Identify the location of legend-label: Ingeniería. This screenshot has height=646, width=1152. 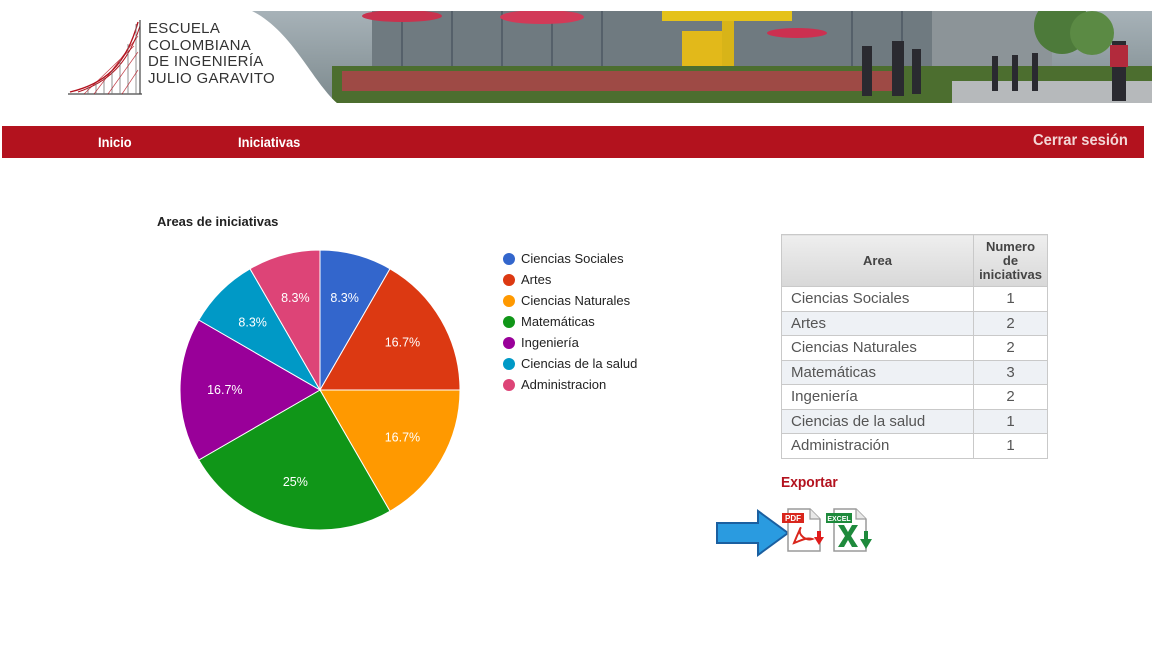
(550, 342).